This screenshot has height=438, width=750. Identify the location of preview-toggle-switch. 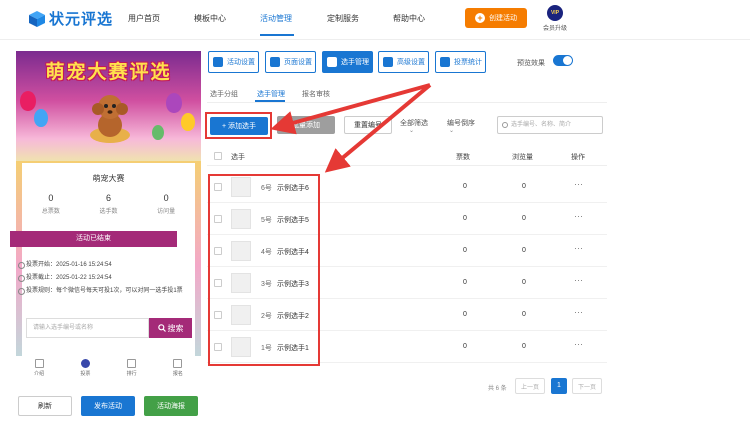
(563, 60).